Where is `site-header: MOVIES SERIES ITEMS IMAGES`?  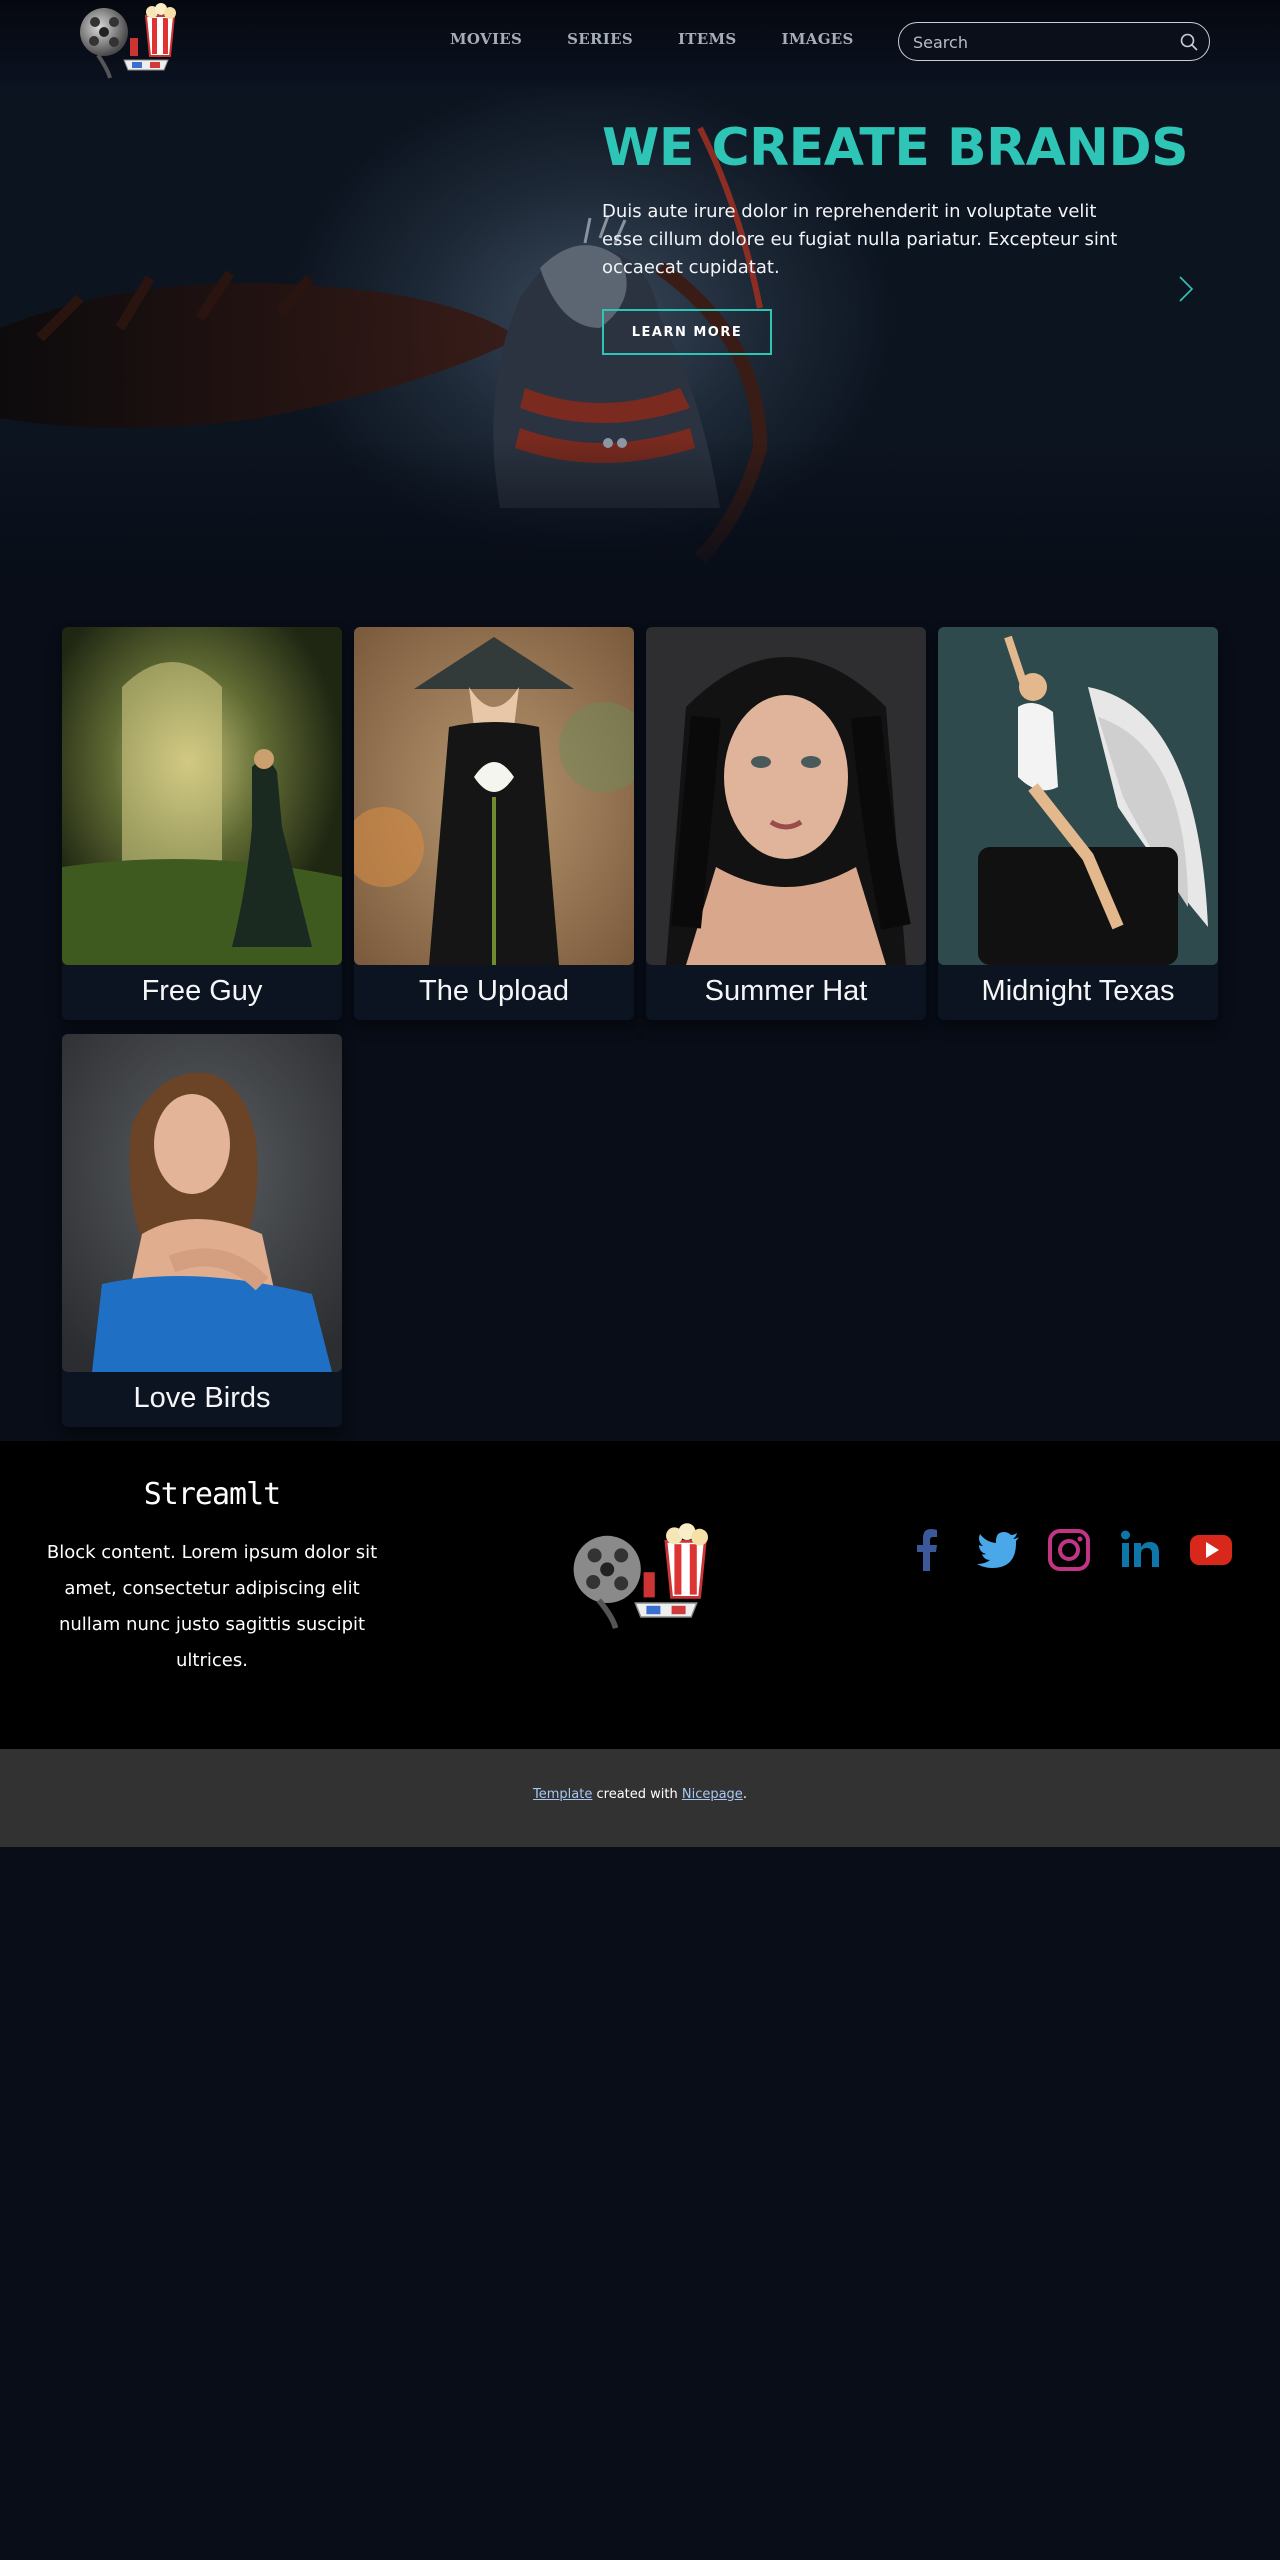
site-header: MOVIES SERIES ITEMS IMAGES is located at coordinates (640, 44).